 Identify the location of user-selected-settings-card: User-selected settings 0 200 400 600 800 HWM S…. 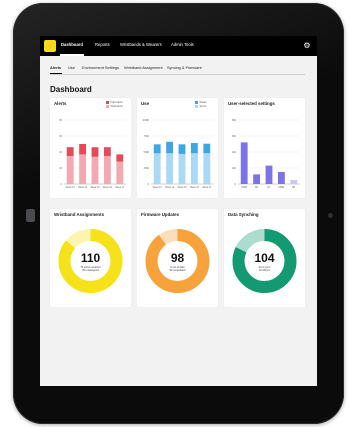
(264, 148).